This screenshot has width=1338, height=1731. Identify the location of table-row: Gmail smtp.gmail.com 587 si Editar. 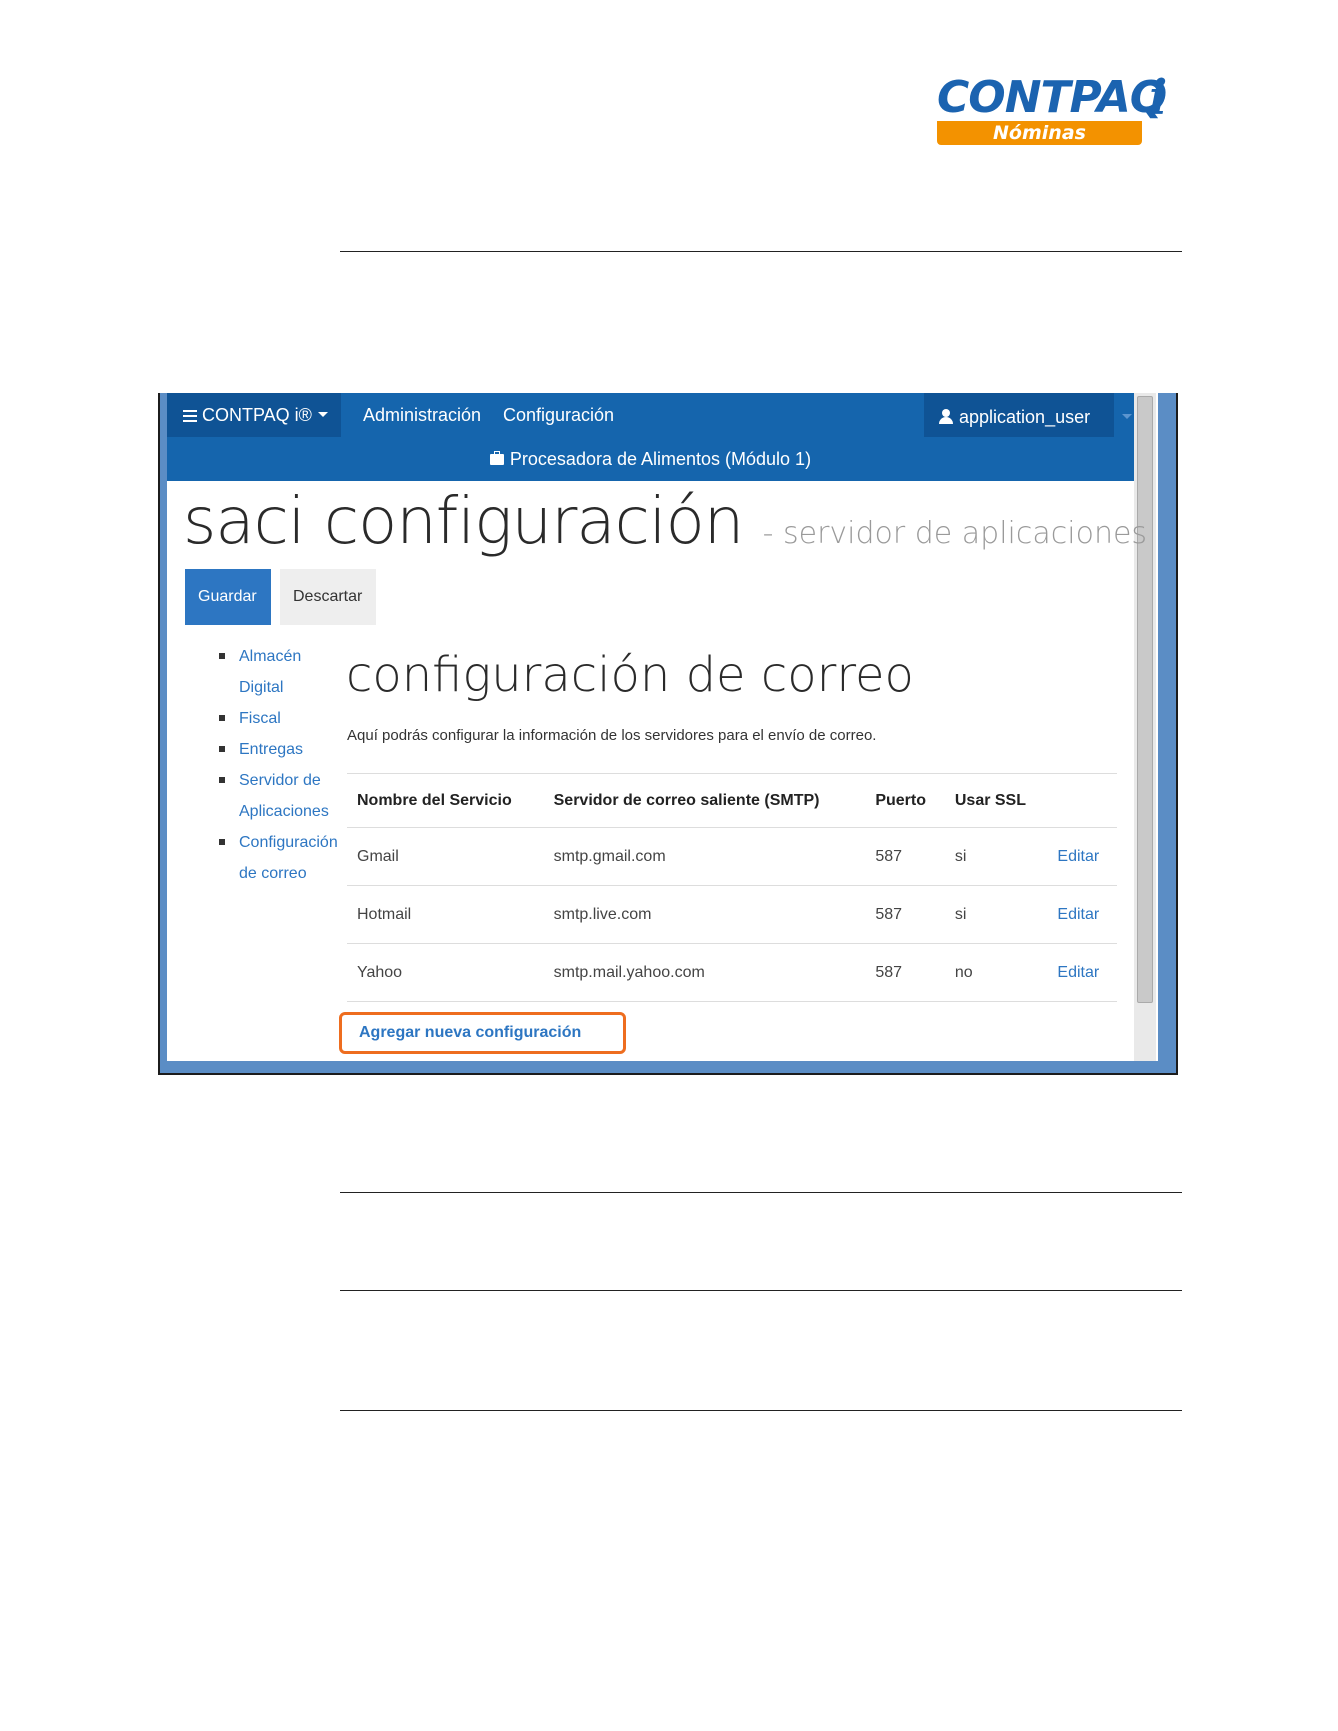
(732, 856).